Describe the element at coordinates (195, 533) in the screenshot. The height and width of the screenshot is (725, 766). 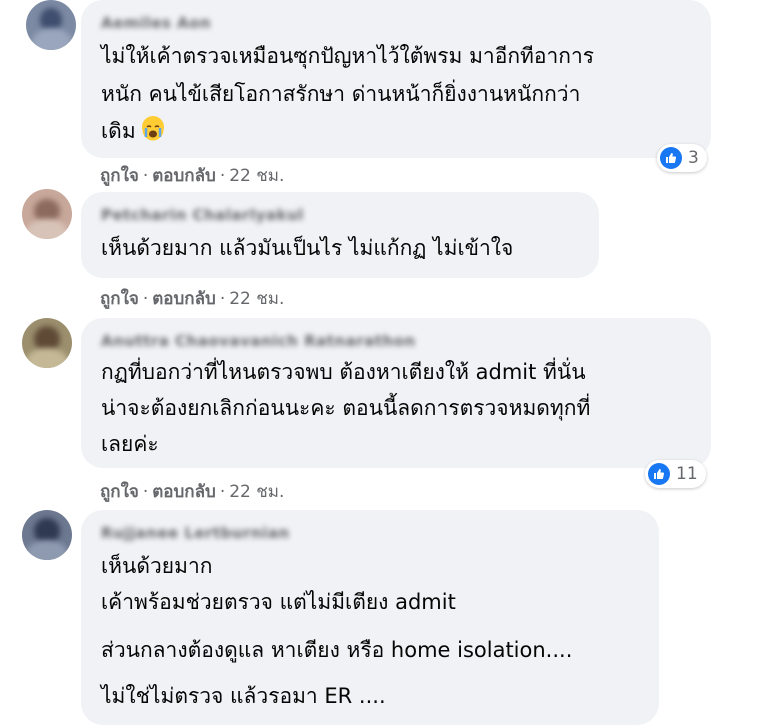
I see `author-name: Rujjanee Lertburnian` at that location.